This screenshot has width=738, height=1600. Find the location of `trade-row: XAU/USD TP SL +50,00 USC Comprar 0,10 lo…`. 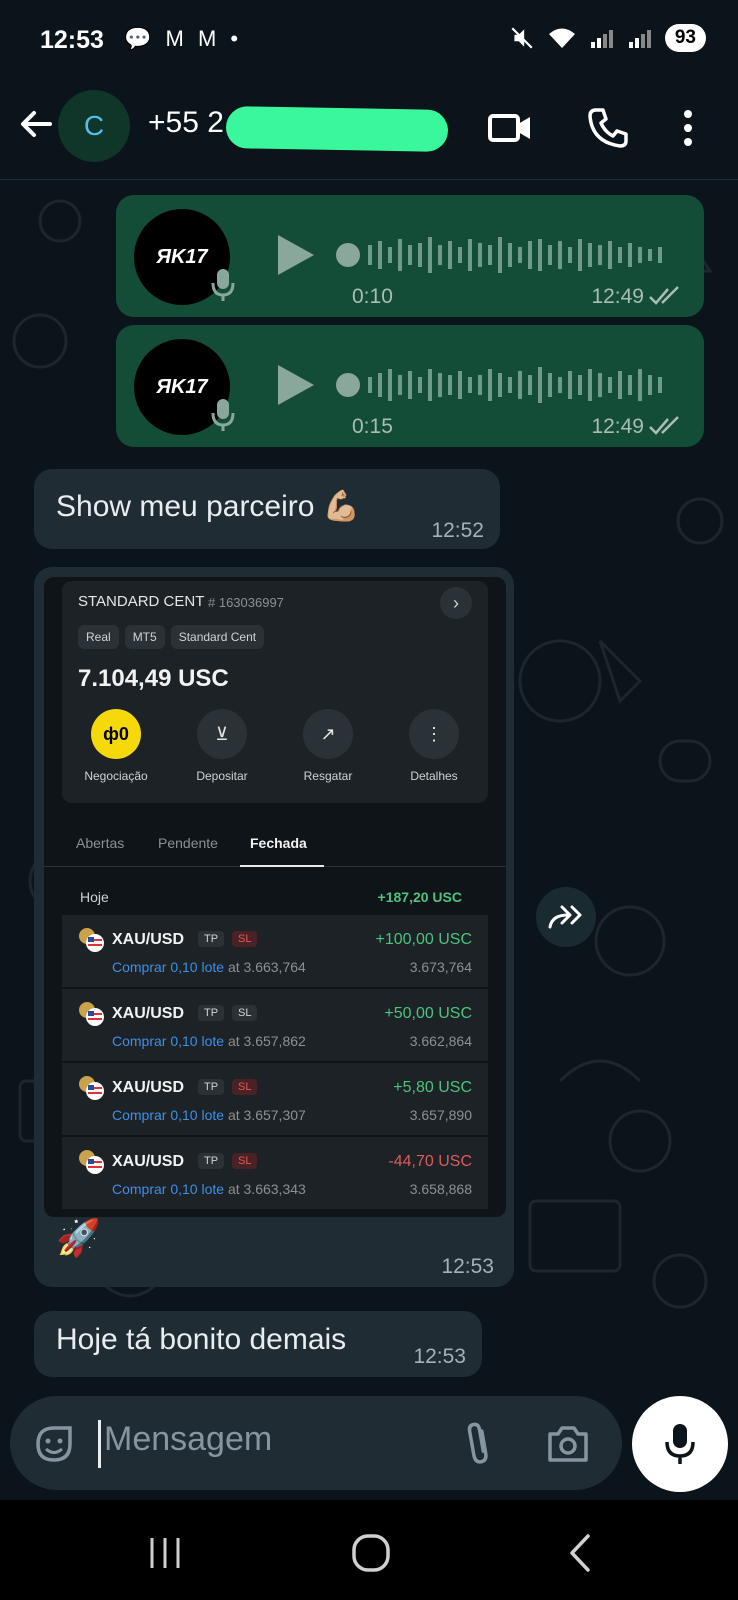

trade-row: XAU/USD TP SL +50,00 USC Comprar 0,10 lo… is located at coordinates (275, 1026).